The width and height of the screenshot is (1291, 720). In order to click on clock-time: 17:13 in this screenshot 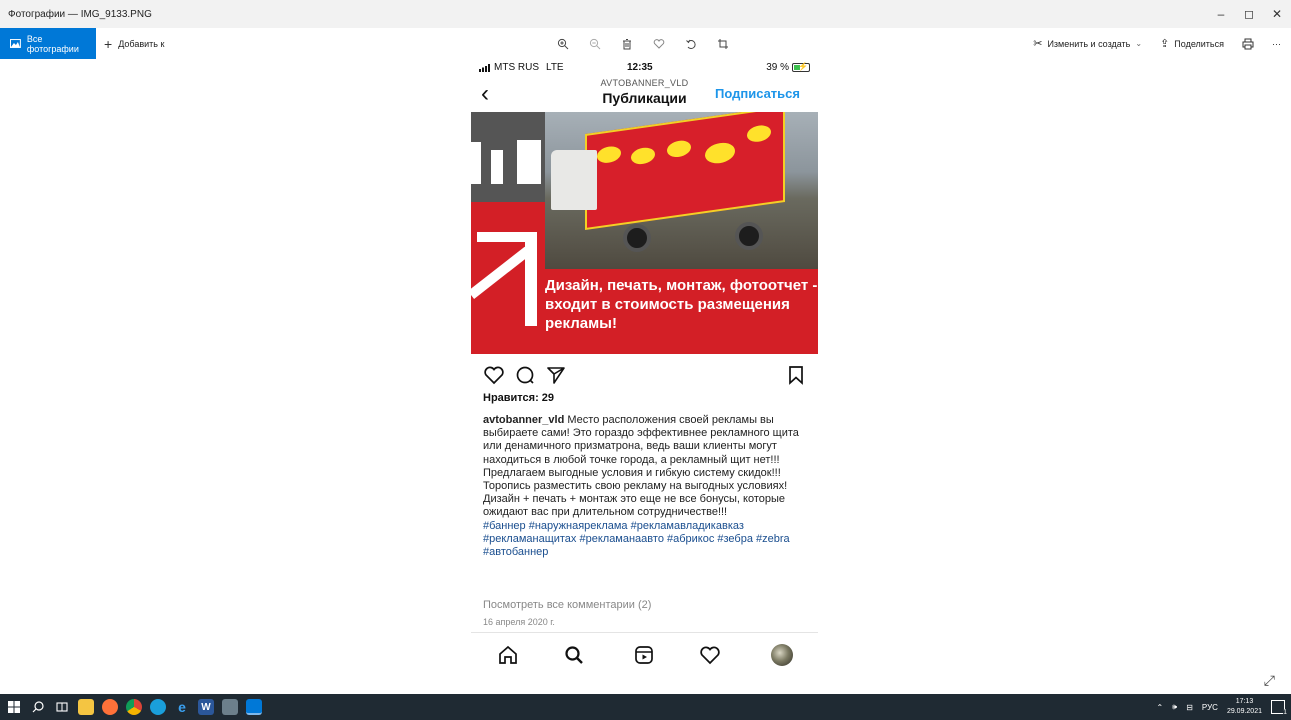, I will do `click(1244, 701)`.